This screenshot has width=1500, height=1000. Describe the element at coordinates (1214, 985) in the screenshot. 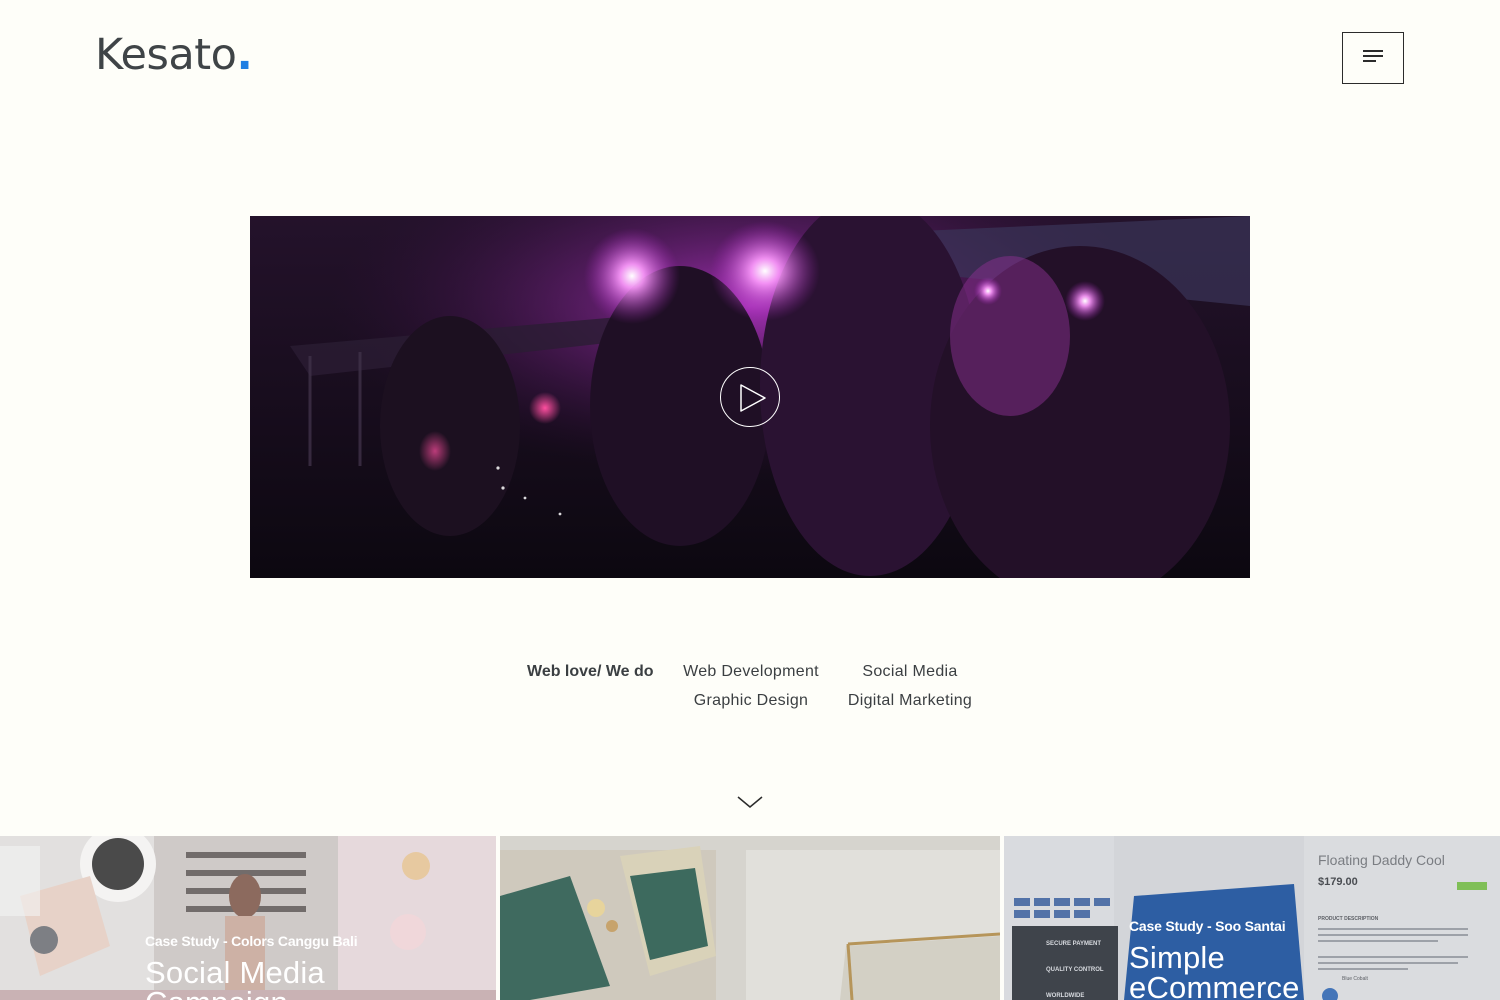

I see `case-study-title-line2: eCommerce` at that location.